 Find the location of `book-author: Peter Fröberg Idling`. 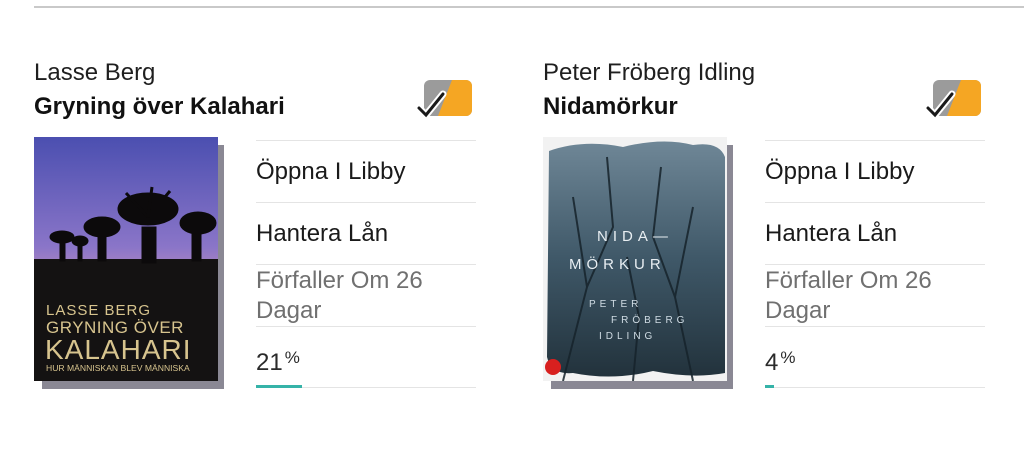

book-author: Peter Fröberg Idling is located at coordinates (649, 72).